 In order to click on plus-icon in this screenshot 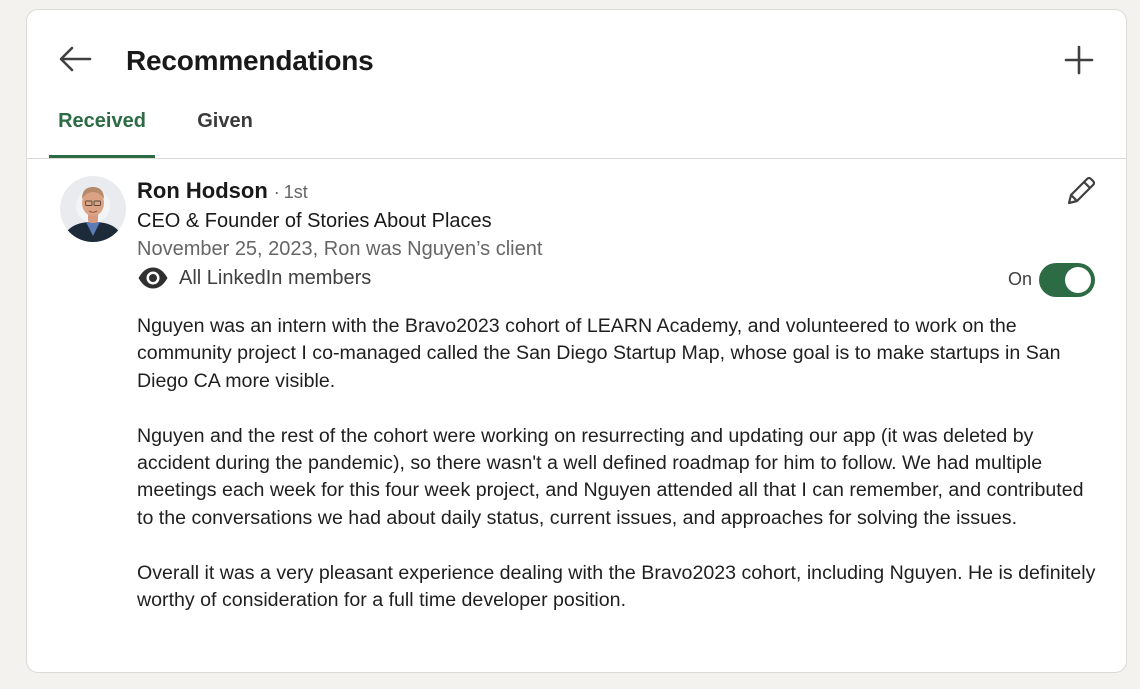, I will do `click(1079, 60)`.